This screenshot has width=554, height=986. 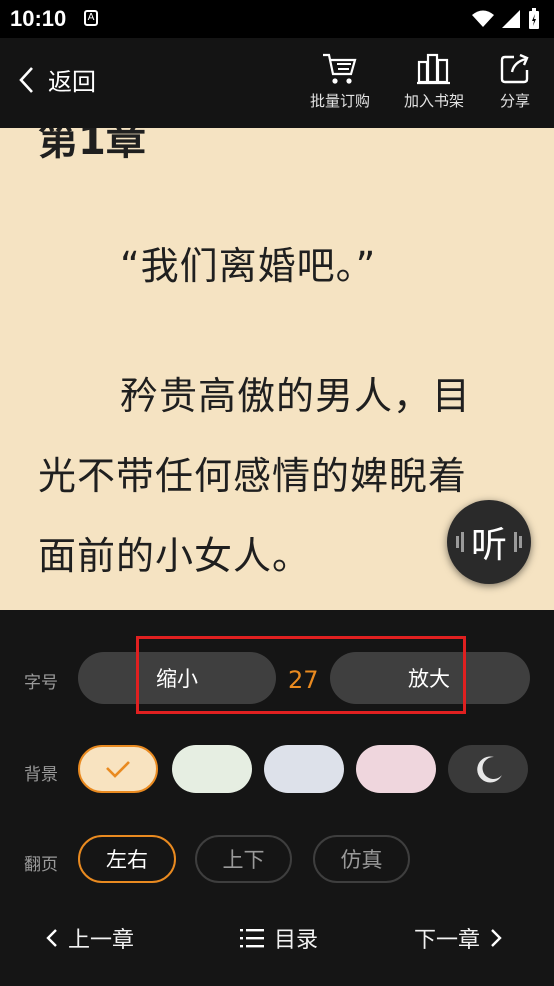 What do you see at coordinates (41, 683) in the screenshot?
I see `font-size-label: 字号` at bounding box center [41, 683].